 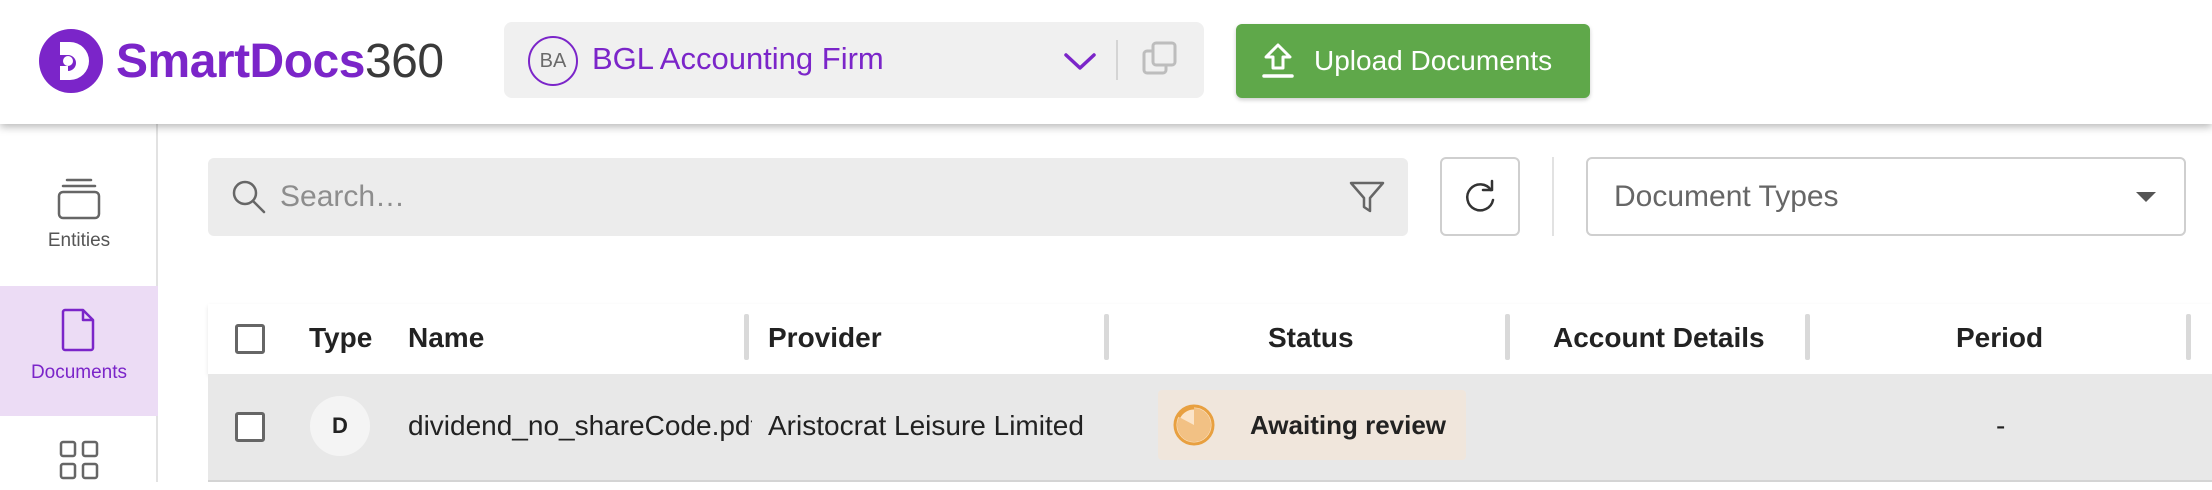 What do you see at coordinates (446, 338) in the screenshot?
I see `column-header-name: Name` at bounding box center [446, 338].